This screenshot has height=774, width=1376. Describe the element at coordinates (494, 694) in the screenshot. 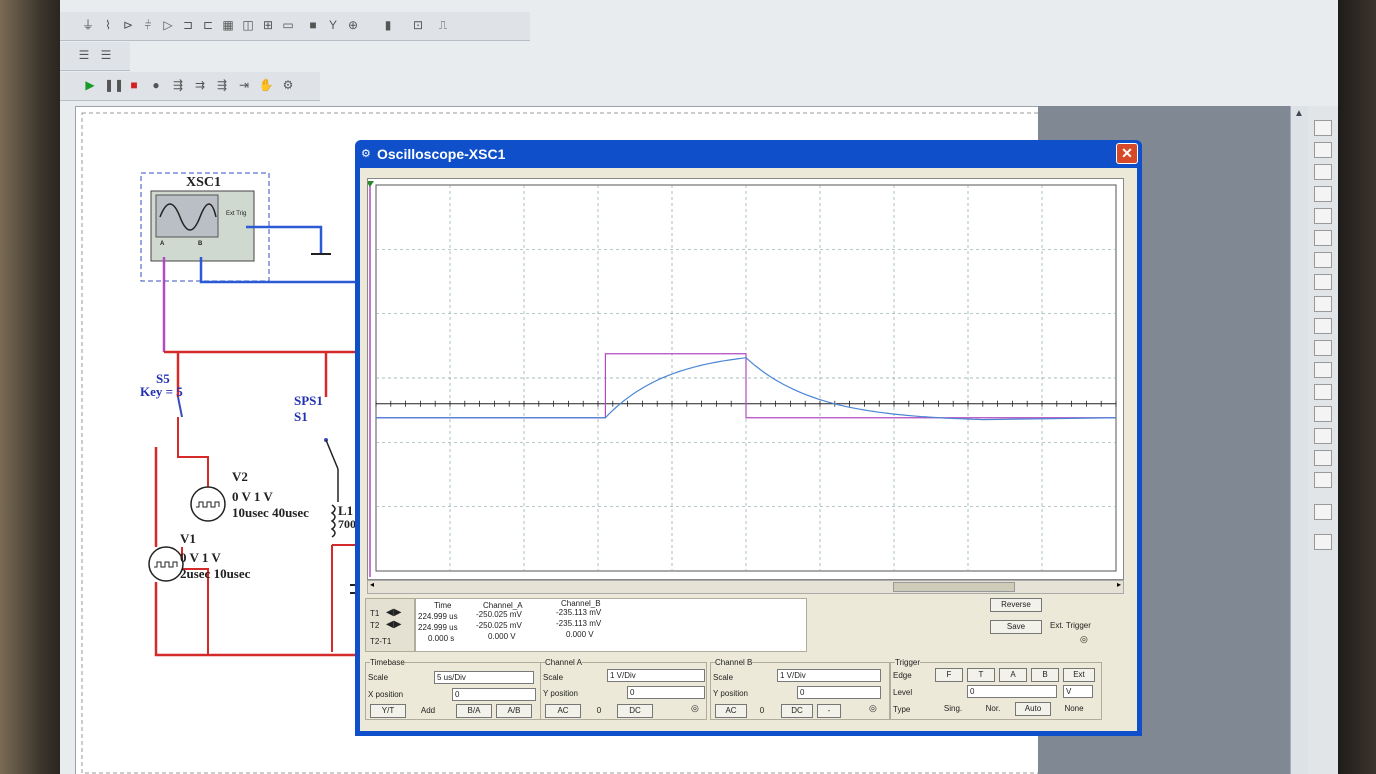

I see `x-position-field: 0` at that location.